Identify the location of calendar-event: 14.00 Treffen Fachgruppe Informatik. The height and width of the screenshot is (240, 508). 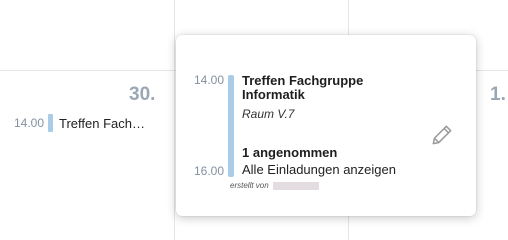
(89, 123).